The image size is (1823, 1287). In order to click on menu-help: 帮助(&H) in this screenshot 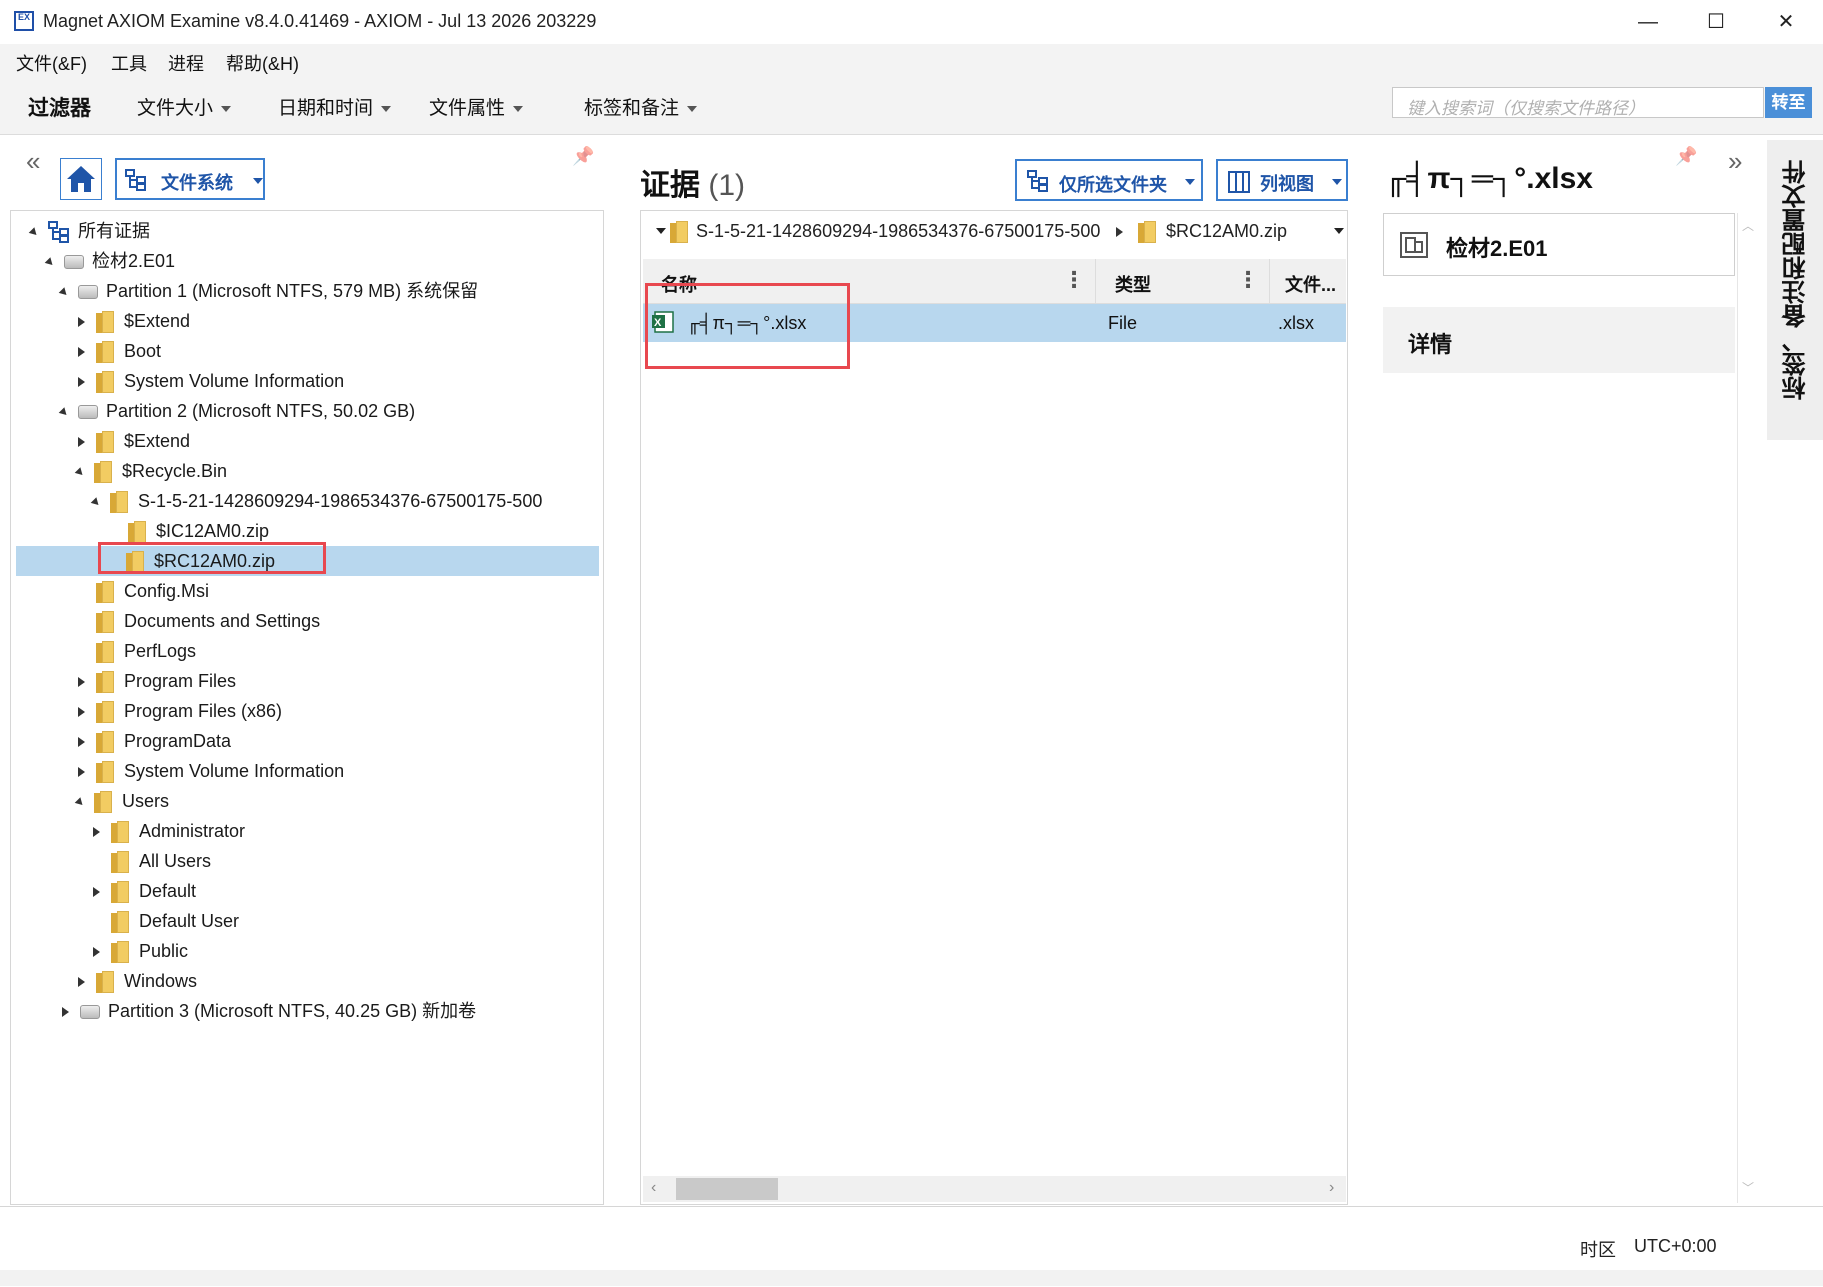, I will do `click(262, 63)`.